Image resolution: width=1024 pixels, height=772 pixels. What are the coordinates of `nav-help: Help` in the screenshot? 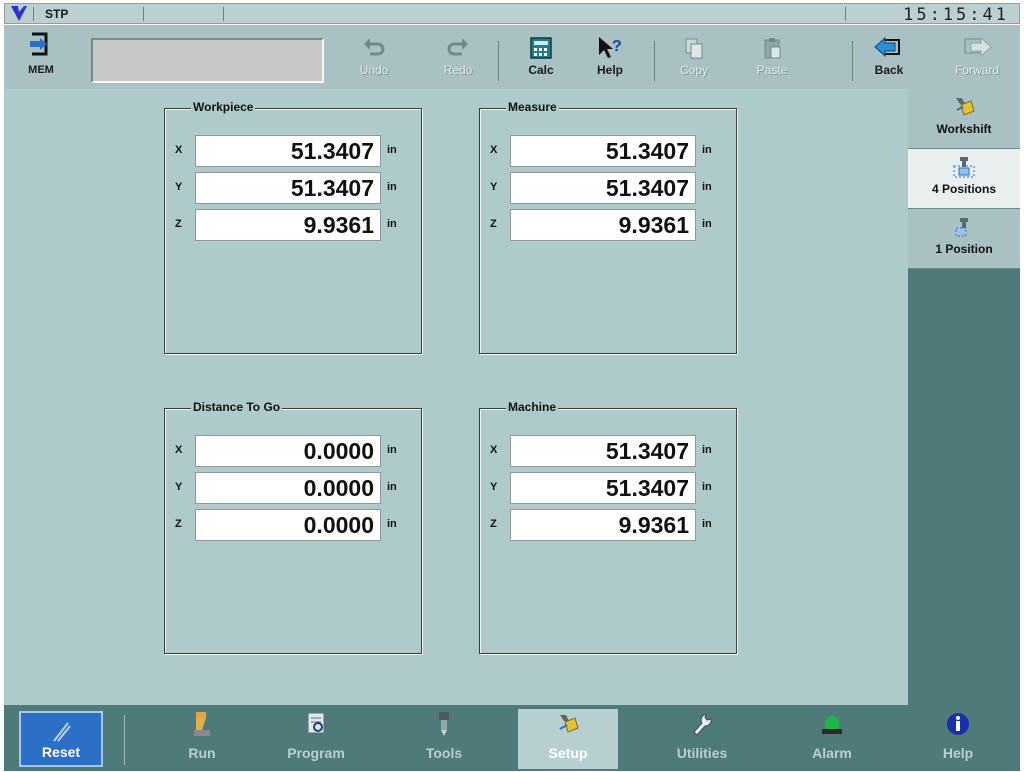 It's located at (958, 739).